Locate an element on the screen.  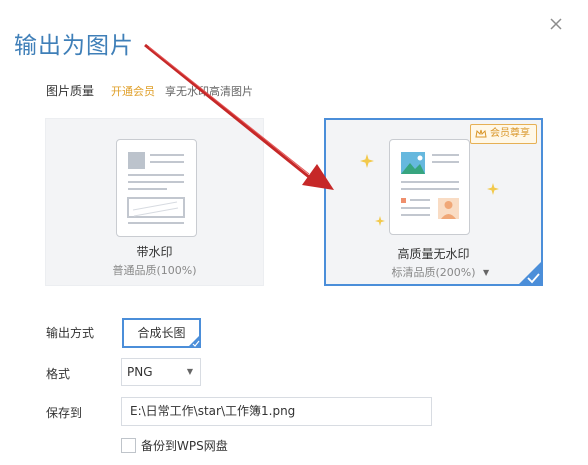
format-label: 格式 is located at coordinates (58, 374).